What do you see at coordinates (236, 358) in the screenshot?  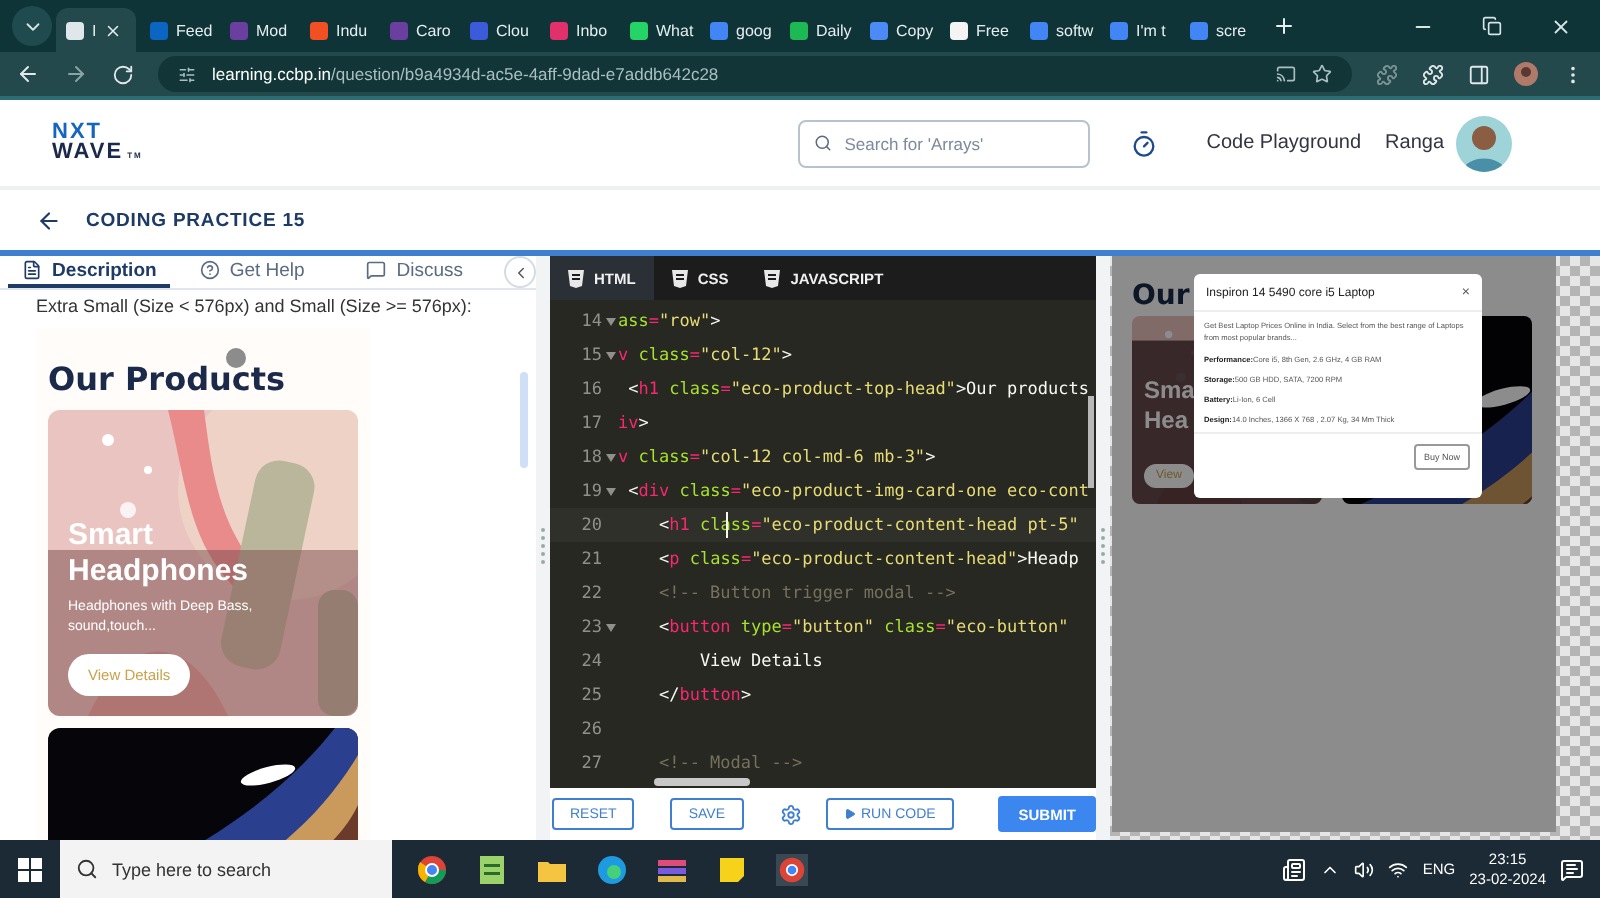 I see `cursor-dot` at bounding box center [236, 358].